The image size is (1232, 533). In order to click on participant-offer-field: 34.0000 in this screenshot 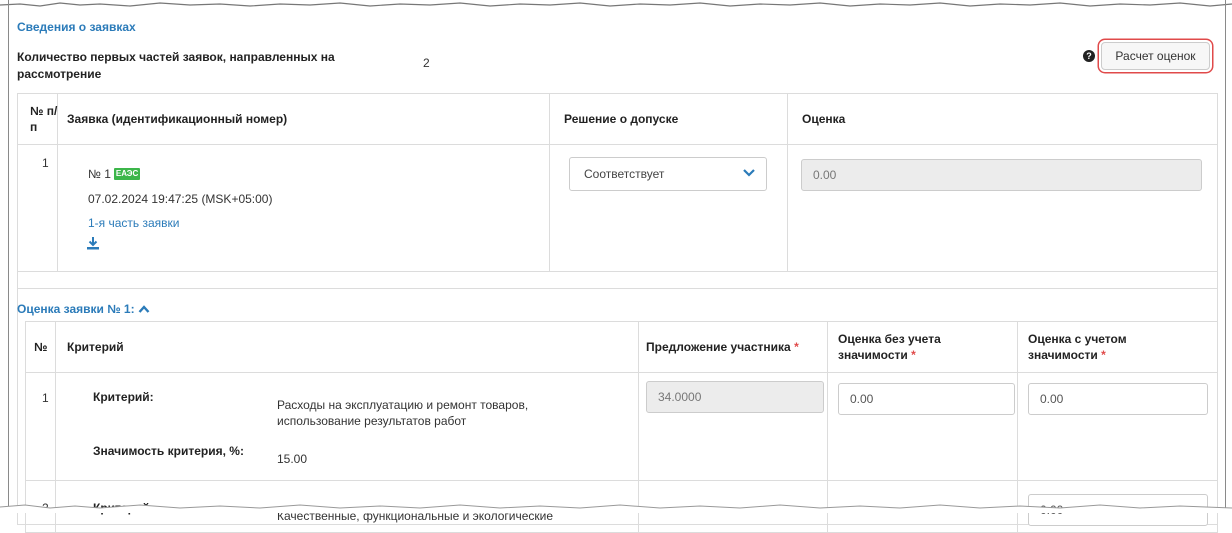, I will do `click(735, 397)`.